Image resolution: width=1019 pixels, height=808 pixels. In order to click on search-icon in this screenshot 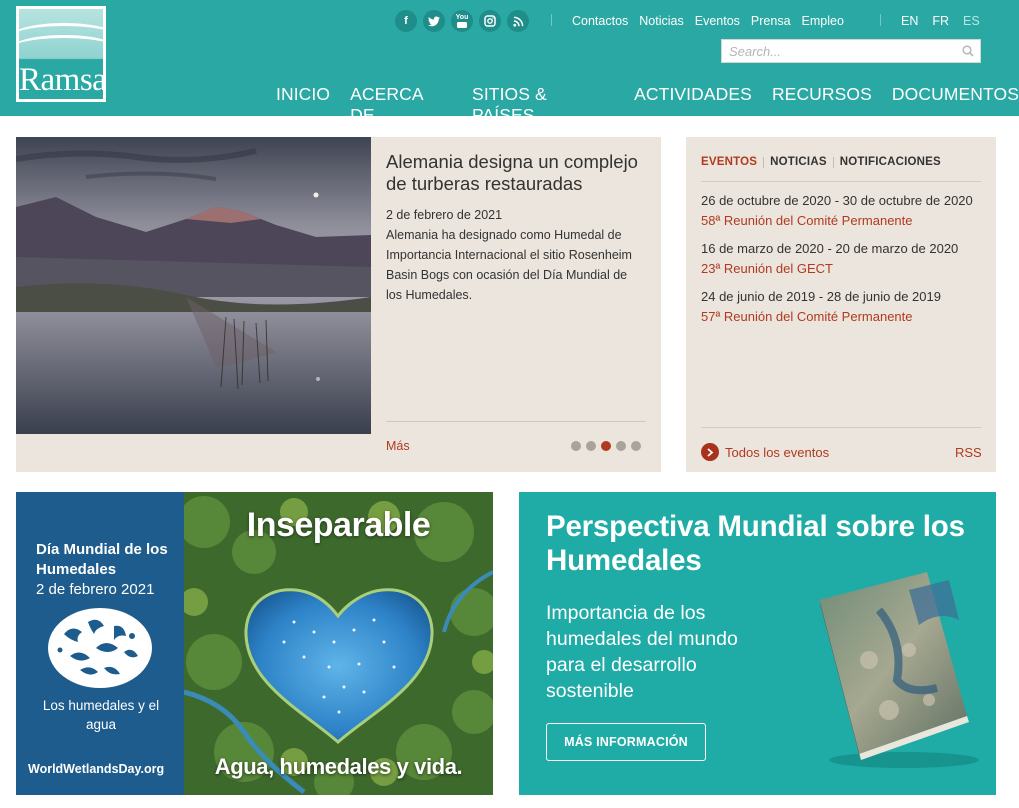, I will do `click(968, 51)`.